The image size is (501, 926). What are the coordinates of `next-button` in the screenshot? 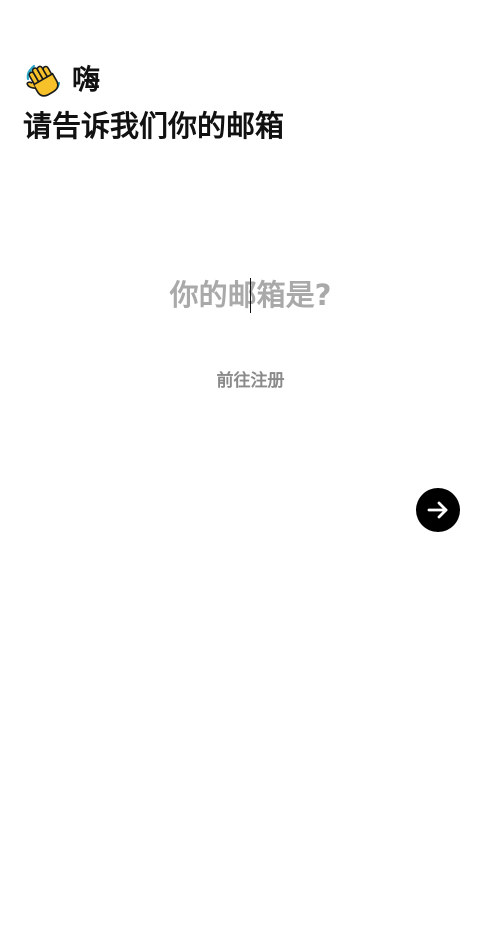 It's located at (438, 510).